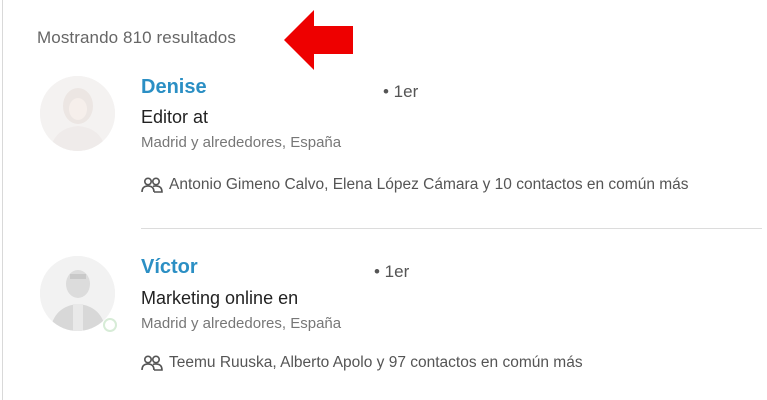 Image resolution: width=767 pixels, height=400 pixels. I want to click on result-headline: Editor at, so click(175, 117).